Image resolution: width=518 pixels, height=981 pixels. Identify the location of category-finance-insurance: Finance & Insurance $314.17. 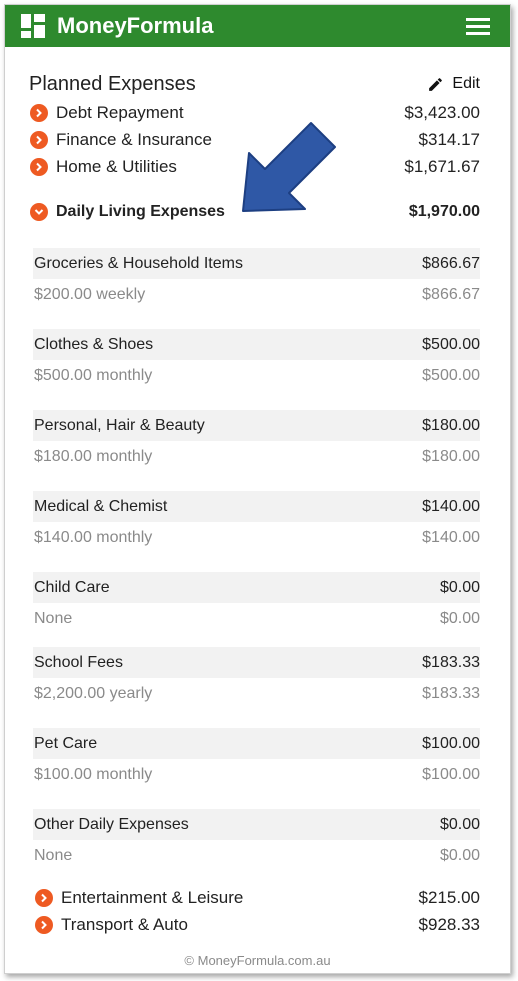
(255, 140).